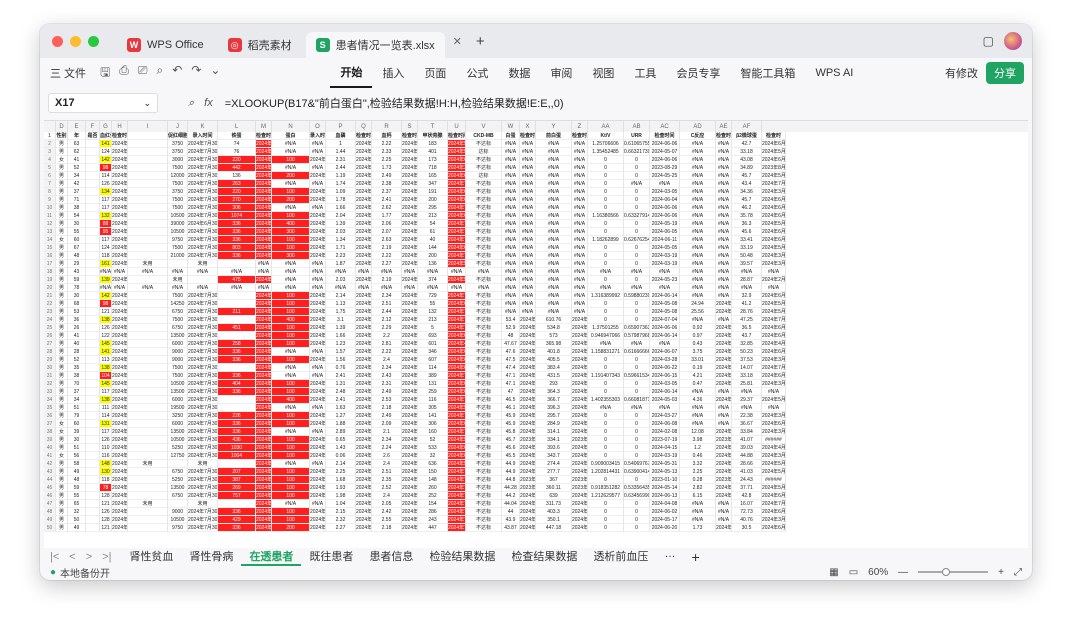  What do you see at coordinates (341, 368) in the screenshot?
I see `table-cell: 0.76` at bounding box center [341, 368].